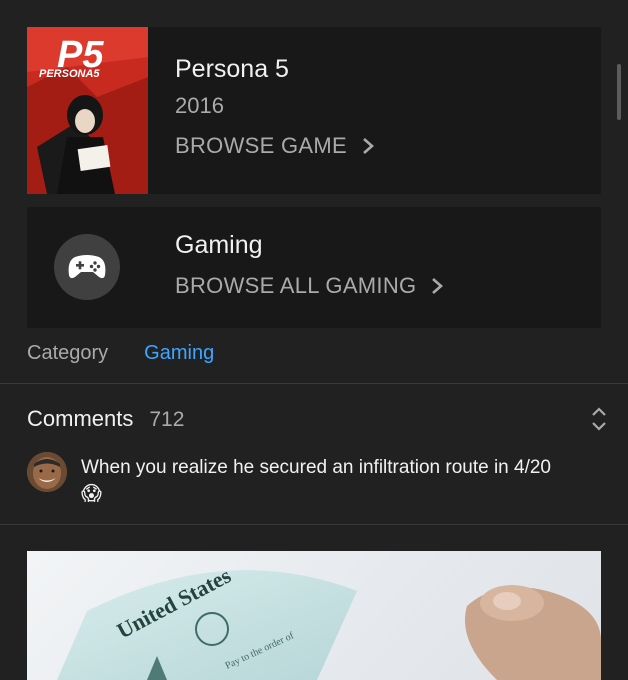 This screenshot has height=680, width=628. Describe the element at coordinates (232, 69) in the screenshot. I see `game-title: Persona 5` at that location.